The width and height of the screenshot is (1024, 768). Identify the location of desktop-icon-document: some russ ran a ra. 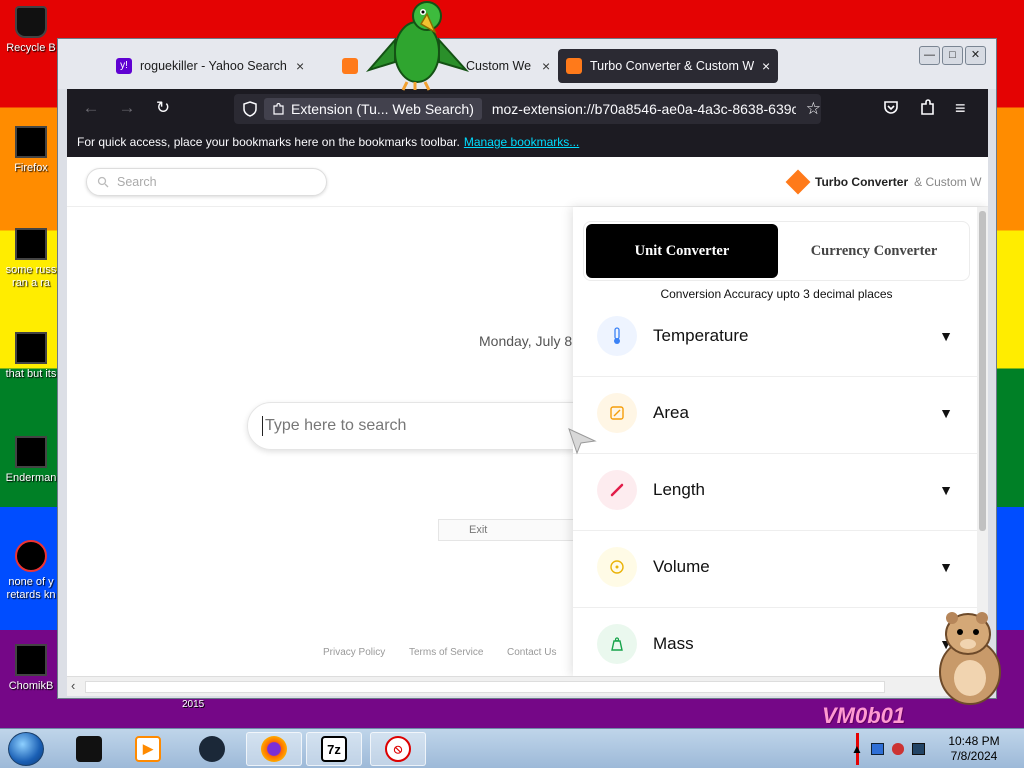
(31, 259).